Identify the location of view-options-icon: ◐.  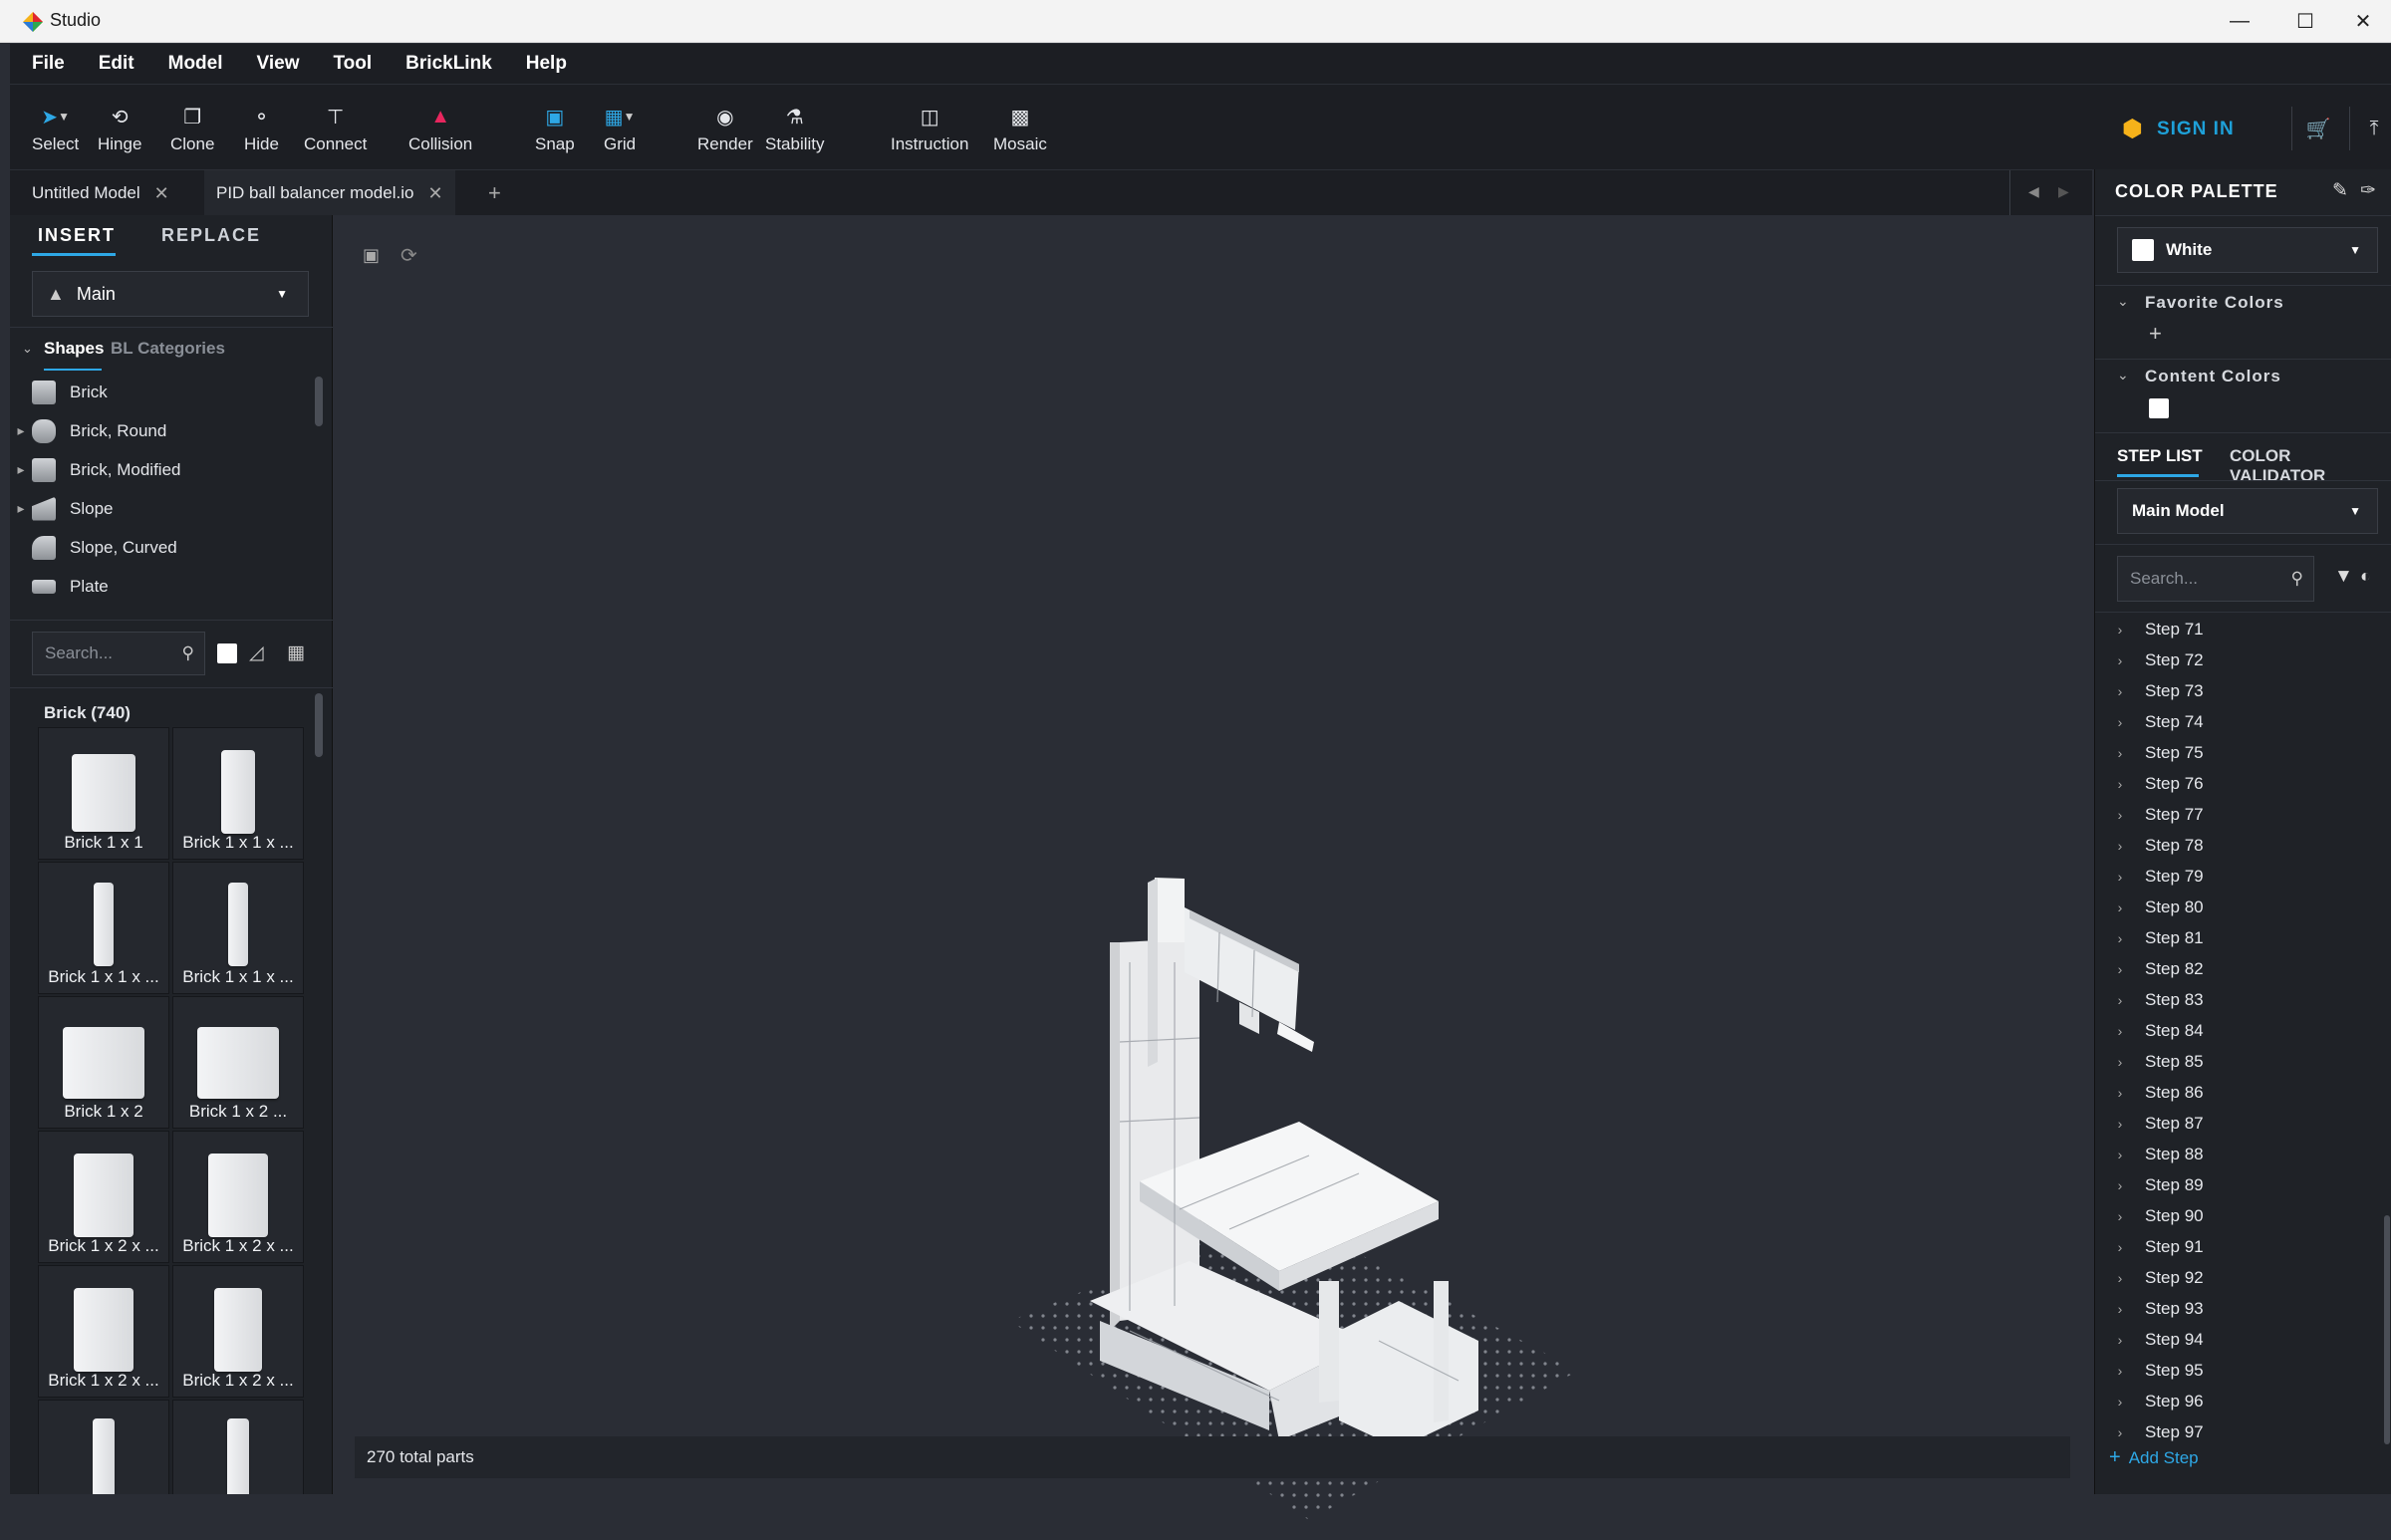
(2365, 576).